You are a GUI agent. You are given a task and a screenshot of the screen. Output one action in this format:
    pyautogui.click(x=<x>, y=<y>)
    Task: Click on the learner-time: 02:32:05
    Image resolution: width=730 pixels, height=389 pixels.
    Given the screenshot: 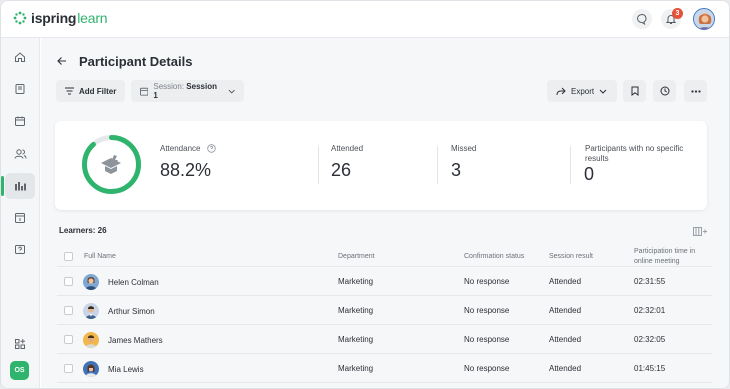 What is the action you would take?
    pyautogui.click(x=650, y=339)
    